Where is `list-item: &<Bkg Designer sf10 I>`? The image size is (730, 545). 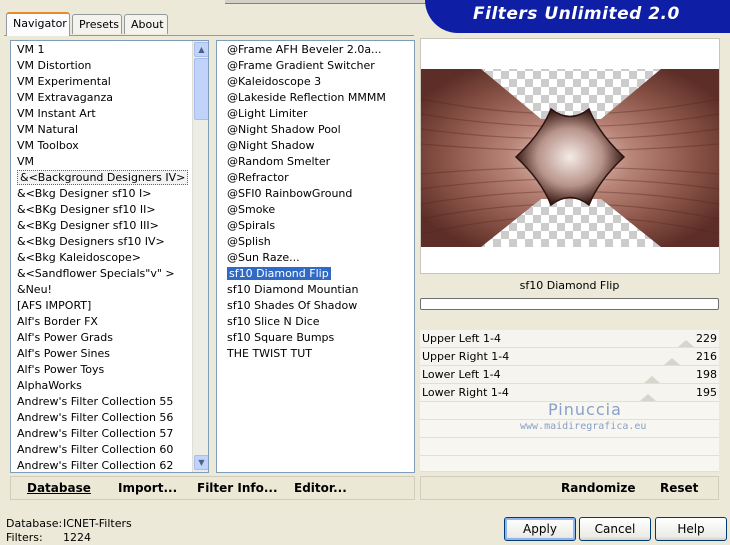
list-item: &<Bkg Designer sf10 I> is located at coordinates (102, 194).